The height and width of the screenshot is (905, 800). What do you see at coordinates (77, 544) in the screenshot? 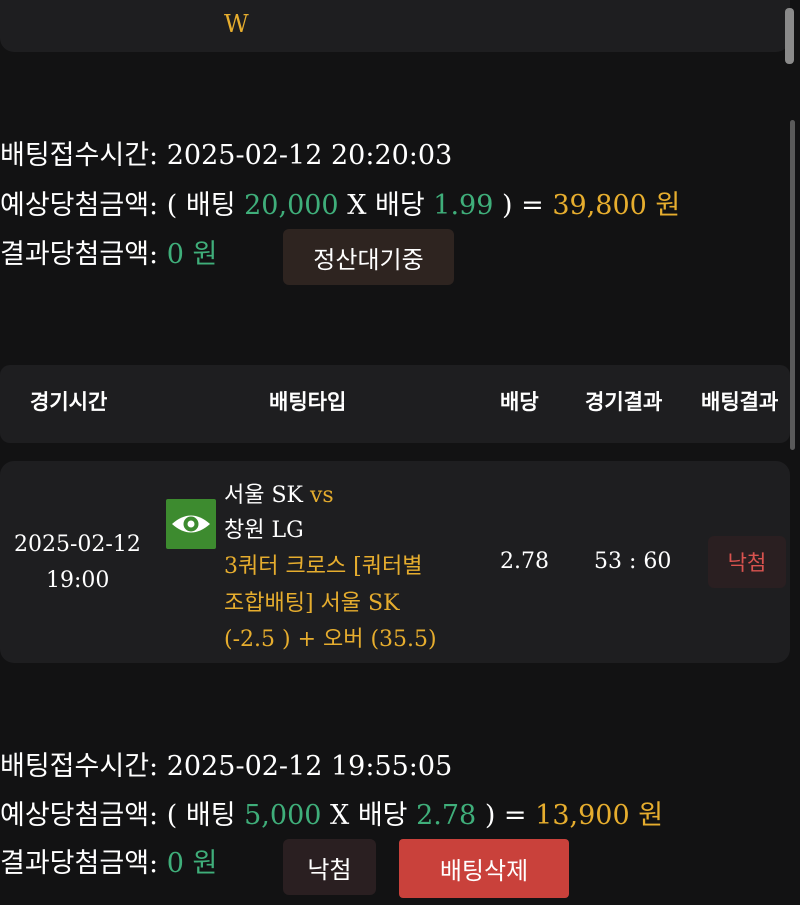
I see `row-date: 2025-02-12` at bounding box center [77, 544].